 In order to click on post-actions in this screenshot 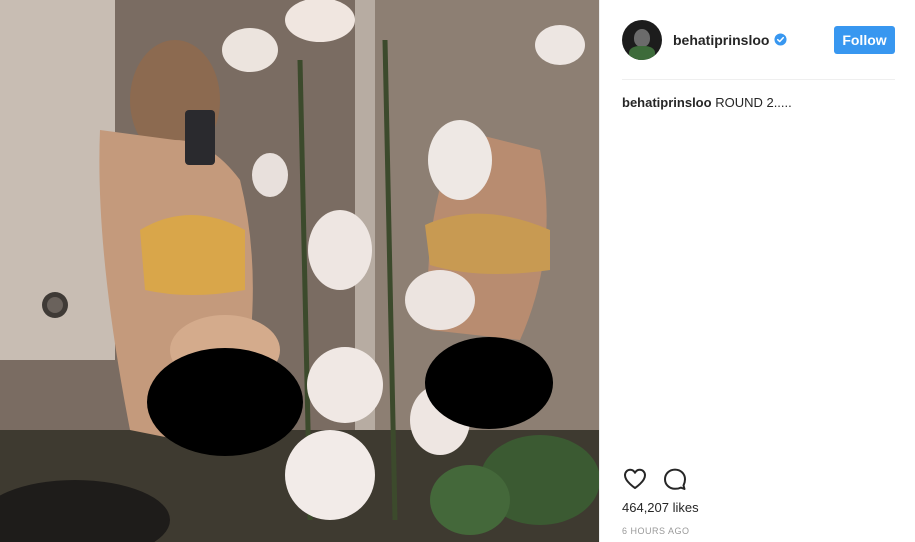, I will do `click(655, 479)`.